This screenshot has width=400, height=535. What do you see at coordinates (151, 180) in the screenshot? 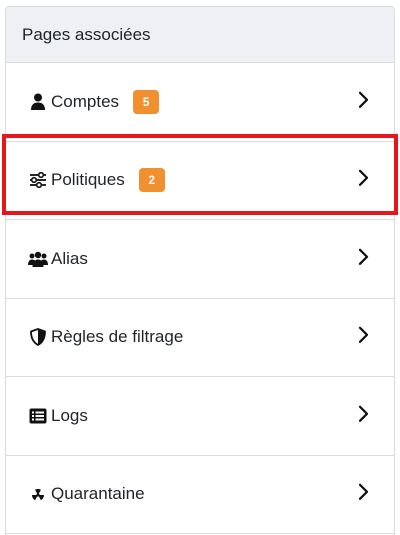
I see `count-badge: 2` at bounding box center [151, 180].